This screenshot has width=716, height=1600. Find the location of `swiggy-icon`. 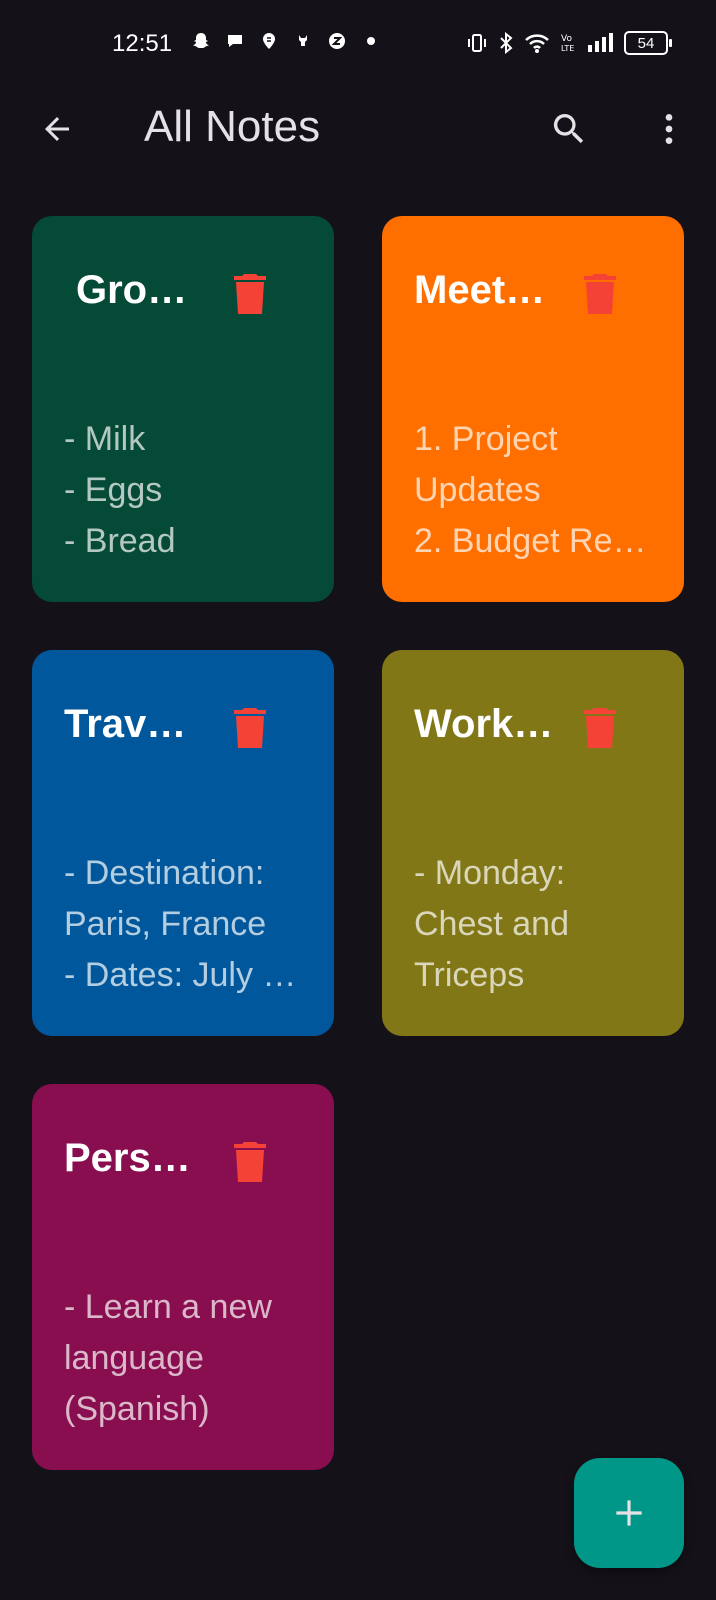

swiggy-icon is located at coordinates (269, 41).